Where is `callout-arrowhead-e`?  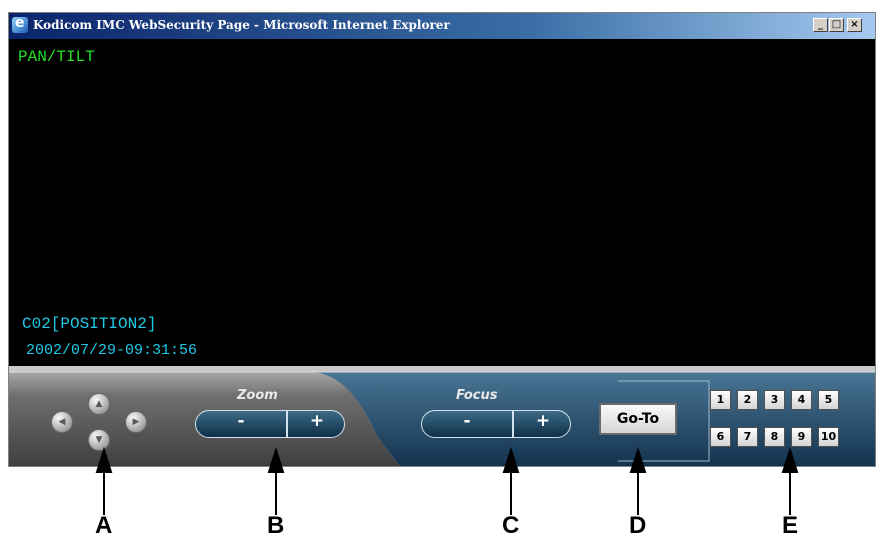 callout-arrowhead-e is located at coordinates (790, 459).